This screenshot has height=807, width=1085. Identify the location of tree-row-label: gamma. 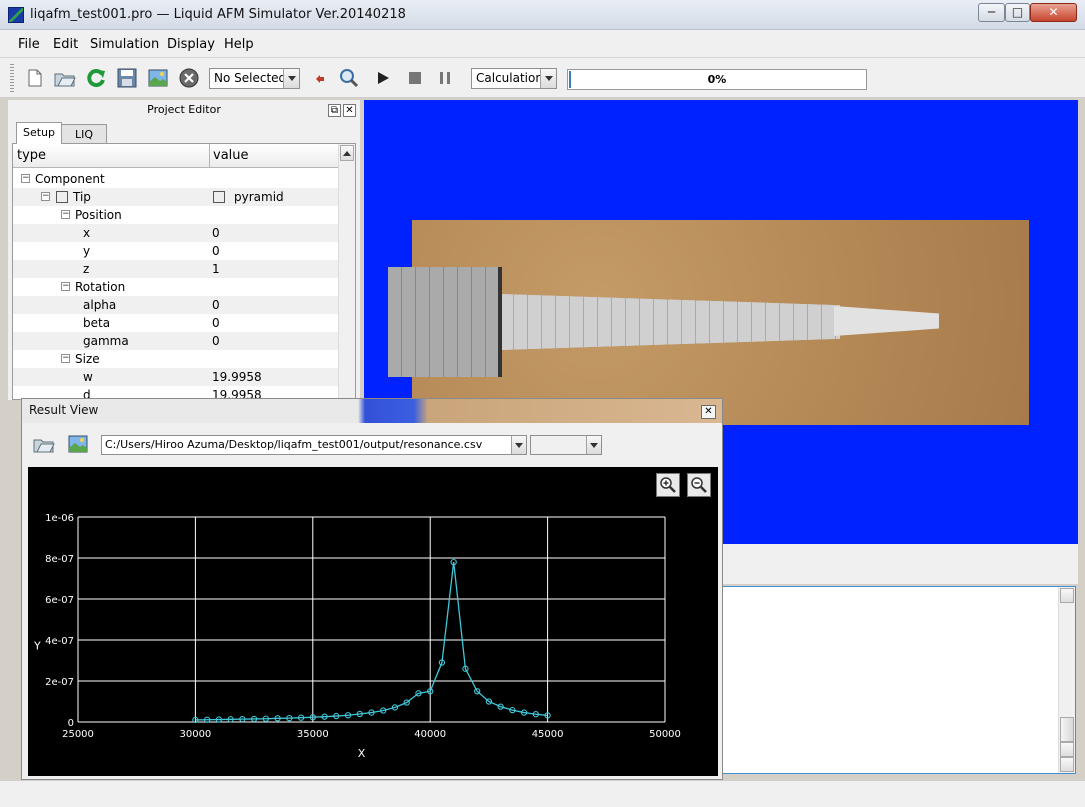
(106, 341).